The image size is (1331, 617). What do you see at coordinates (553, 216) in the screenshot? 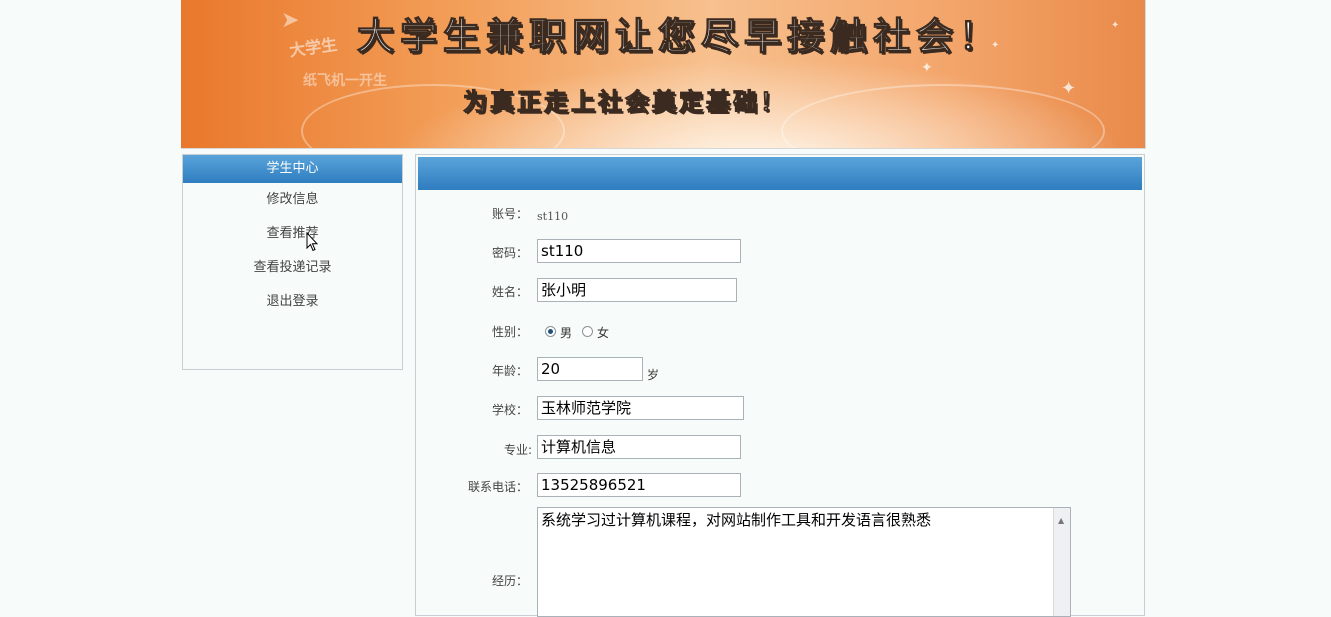
I see `account-value: st110` at bounding box center [553, 216].